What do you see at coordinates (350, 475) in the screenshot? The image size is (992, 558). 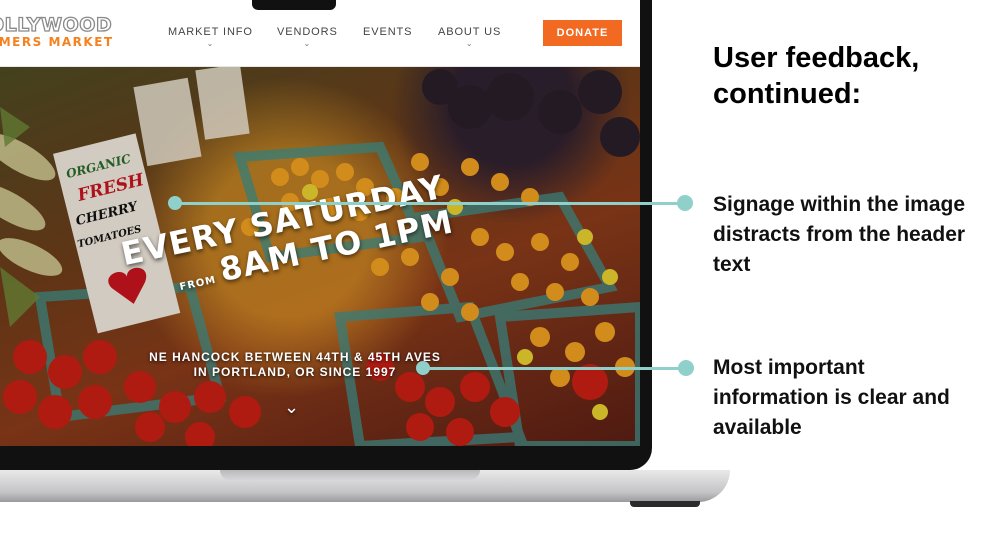 I see `laptop-base-notch` at bounding box center [350, 475].